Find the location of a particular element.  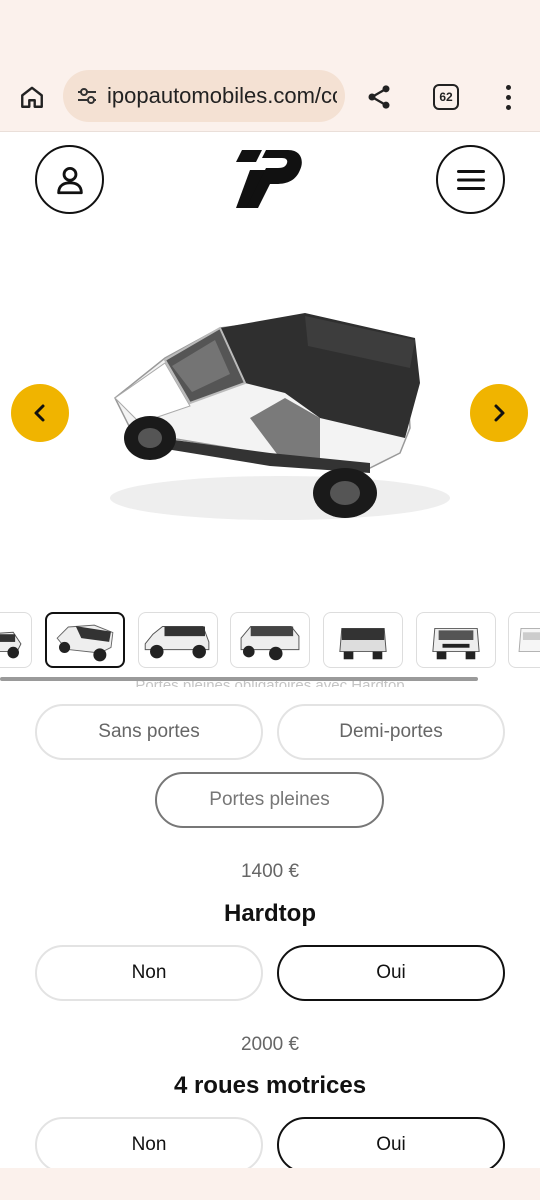

person-icon is located at coordinates (69, 180).